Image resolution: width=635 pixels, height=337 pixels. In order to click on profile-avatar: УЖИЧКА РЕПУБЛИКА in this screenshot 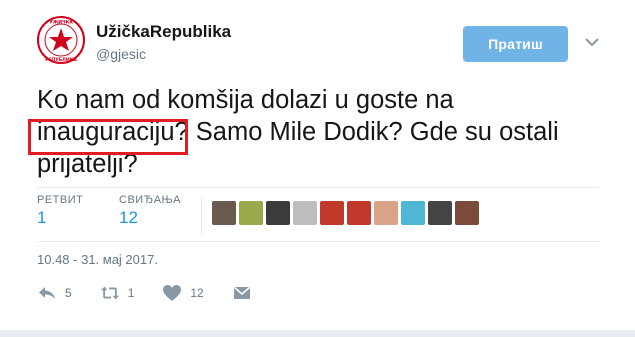, I will do `click(61, 40)`.